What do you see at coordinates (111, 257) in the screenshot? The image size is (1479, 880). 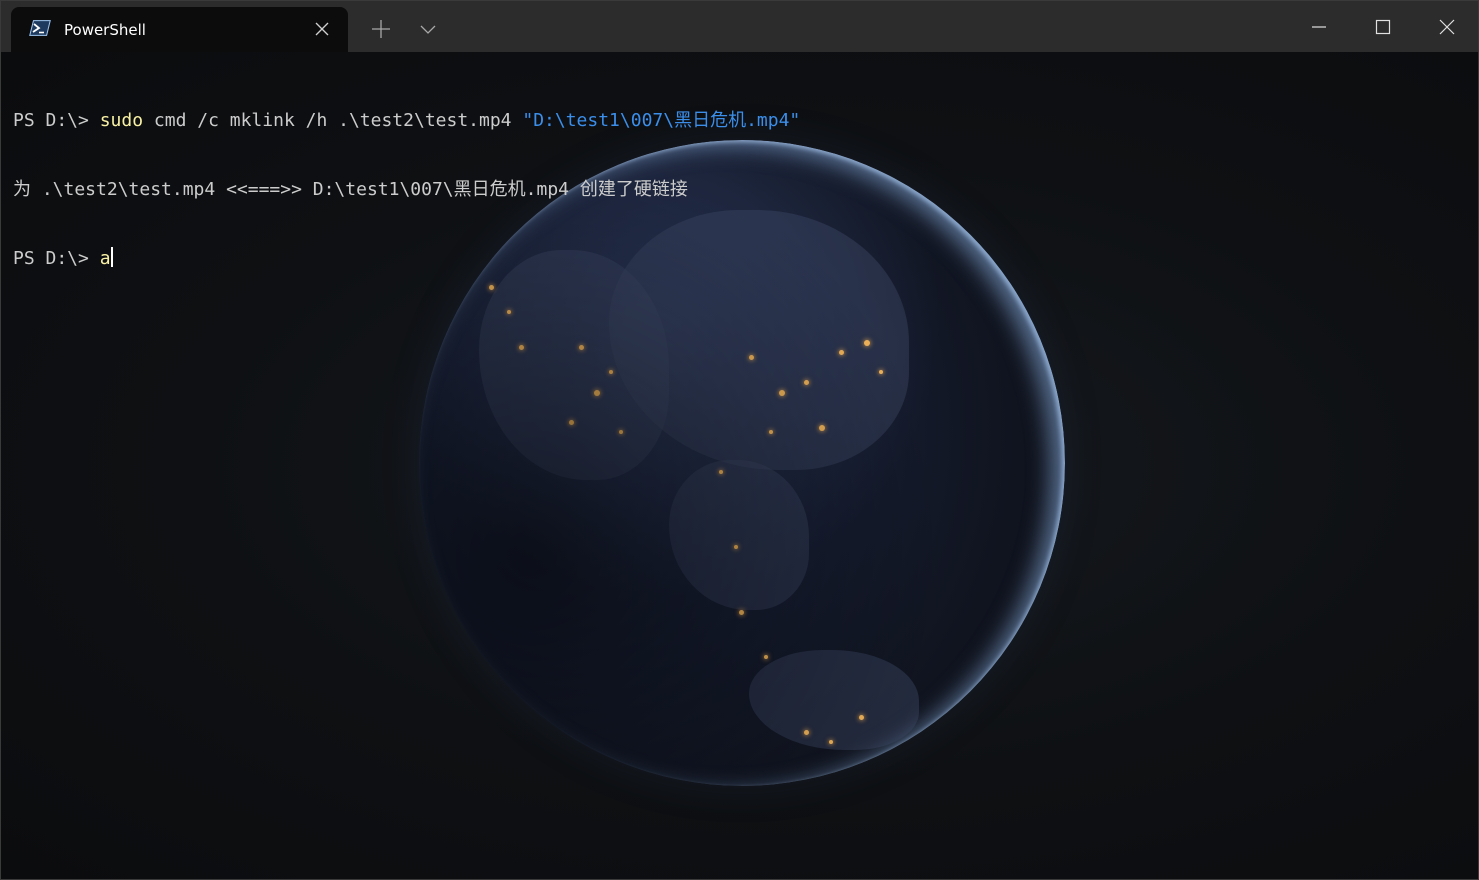 I see `text-cursor` at bounding box center [111, 257].